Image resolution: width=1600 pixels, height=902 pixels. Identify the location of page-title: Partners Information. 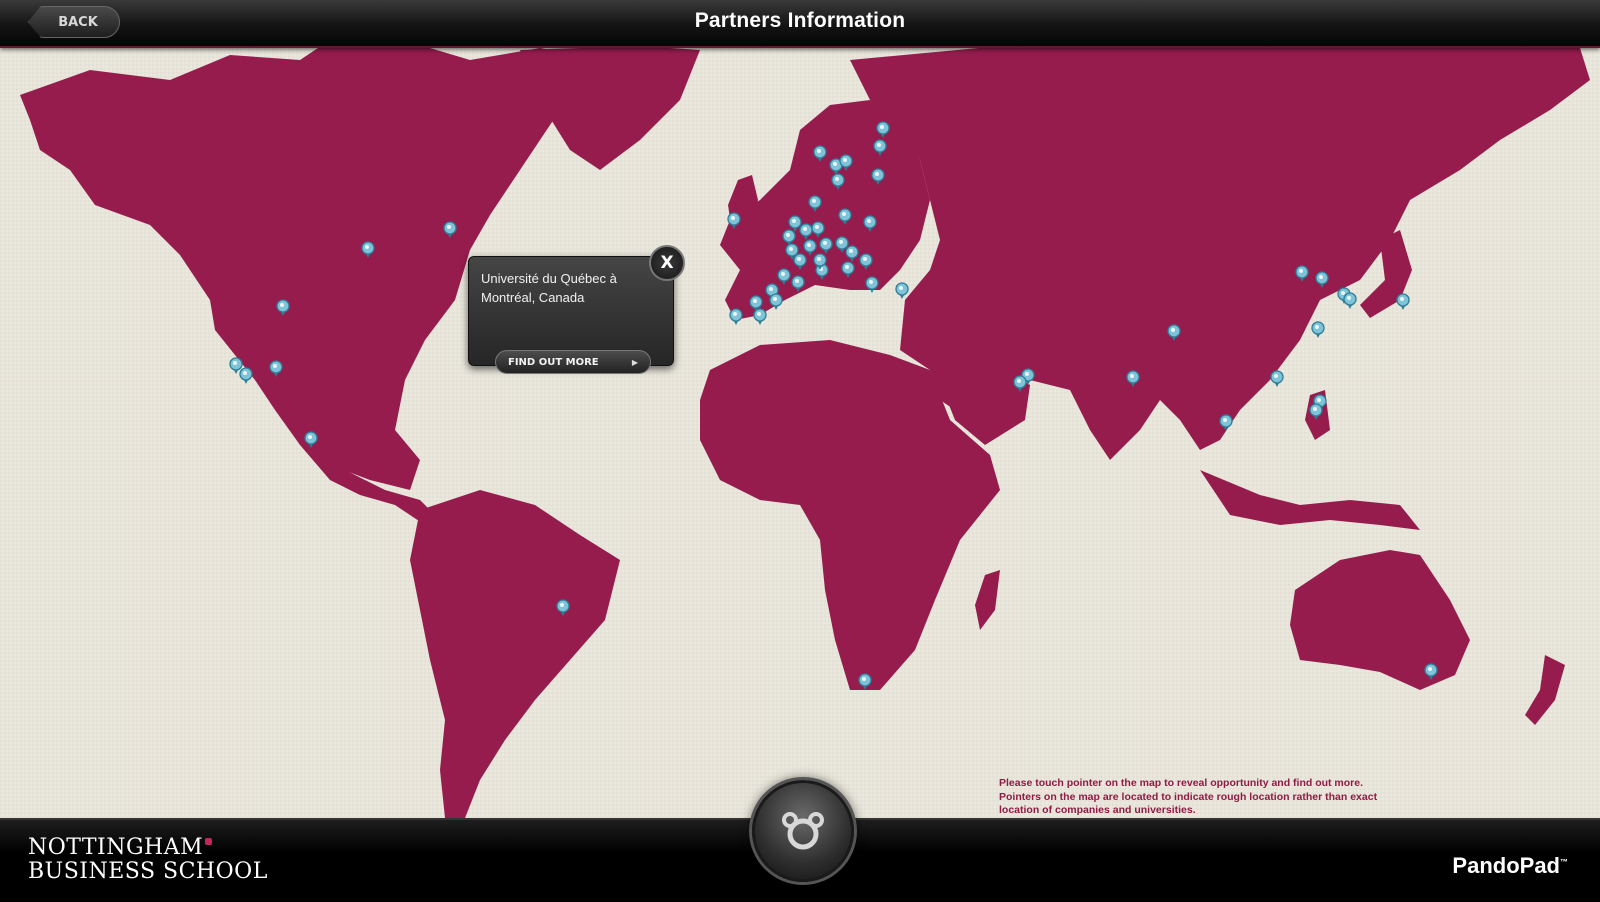
(800, 20).